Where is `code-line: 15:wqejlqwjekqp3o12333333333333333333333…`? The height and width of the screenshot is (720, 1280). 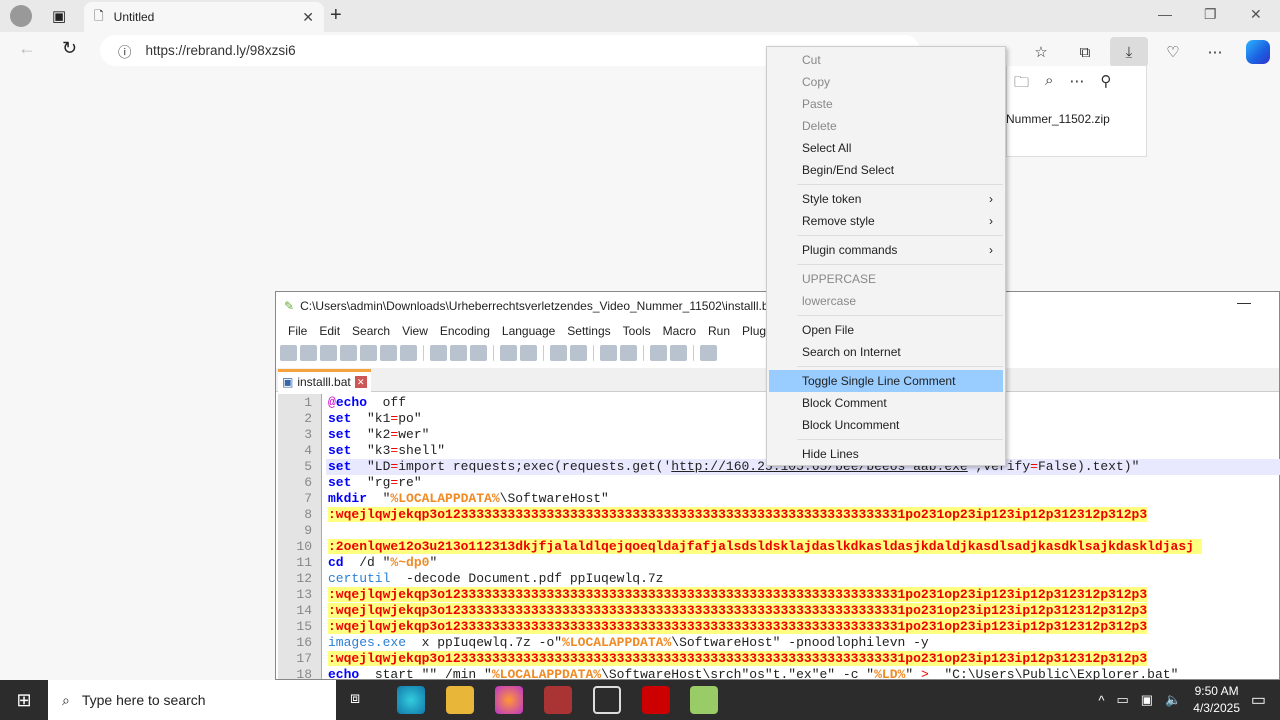
code-line: 15:wqejlqwjekqp3o12333333333333333333333… is located at coordinates (788, 627).